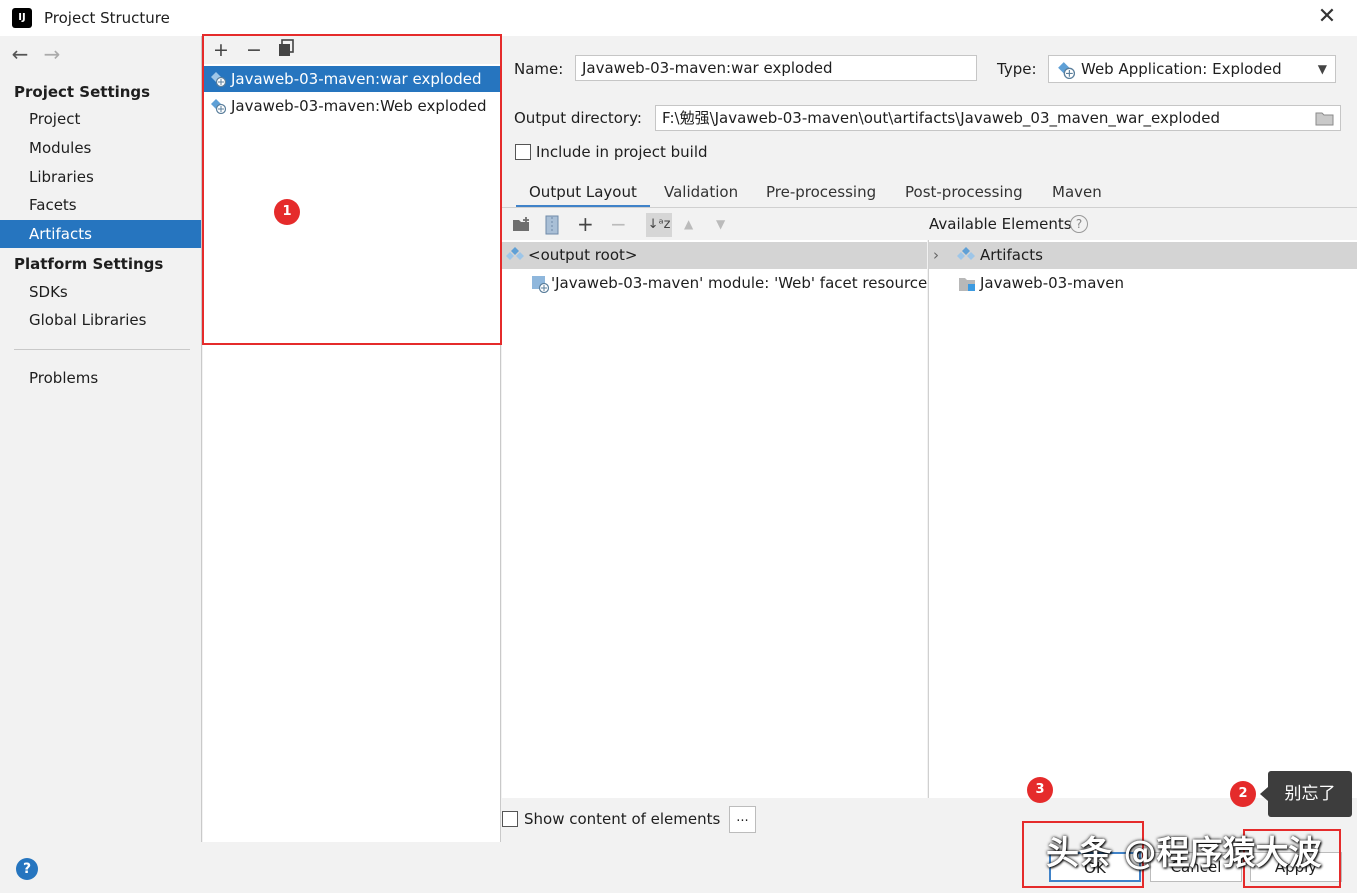 This screenshot has height=893, width=1357. What do you see at coordinates (523, 152) in the screenshot?
I see `include-in-build-checkbox` at bounding box center [523, 152].